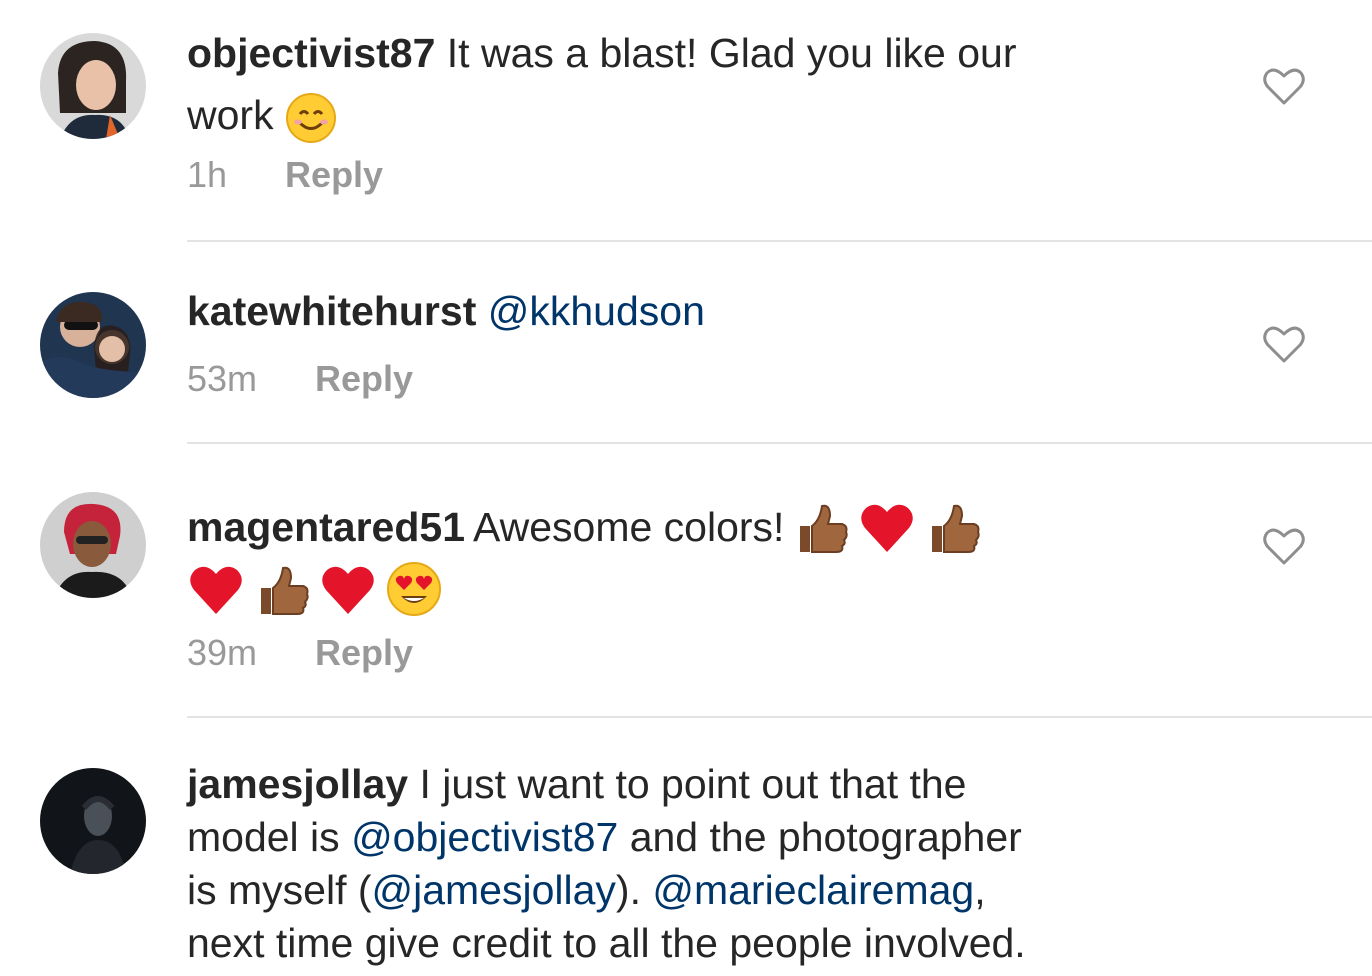 This screenshot has height=976, width=1372. Describe the element at coordinates (222, 378) in the screenshot. I see `comment-timestamp: 53m` at that location.